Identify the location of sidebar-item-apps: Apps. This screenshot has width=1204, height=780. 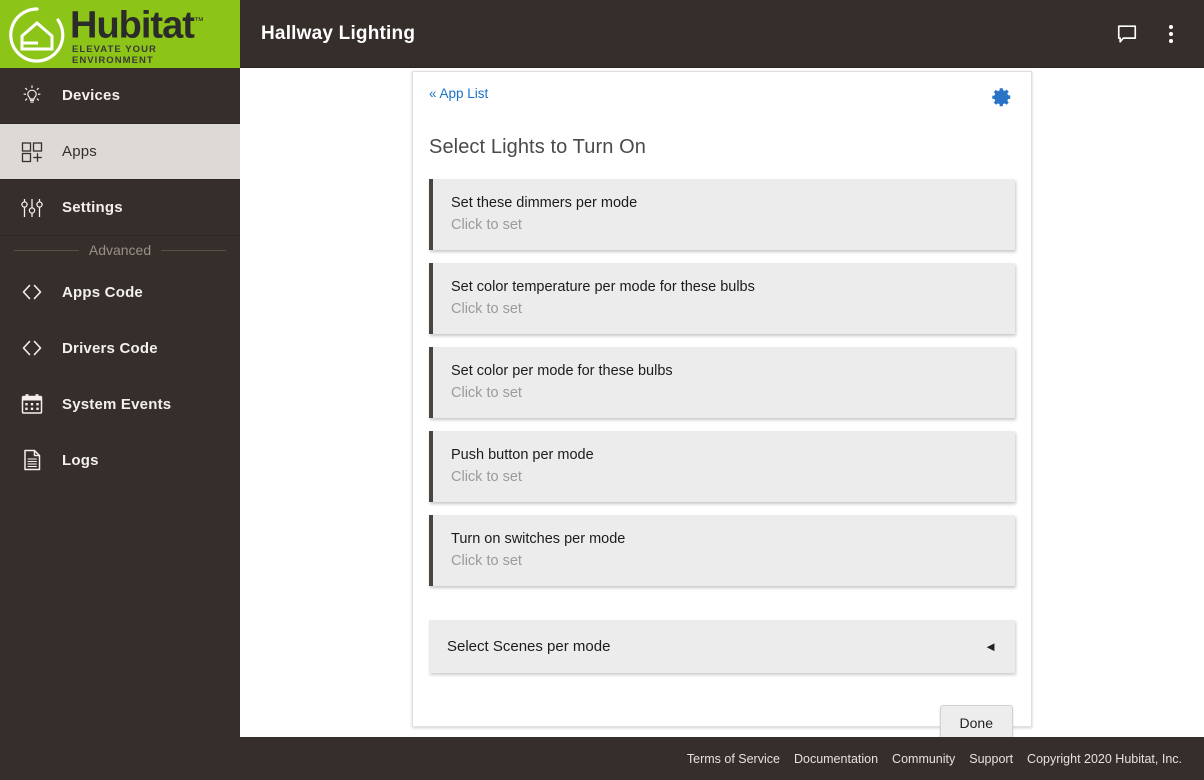
(120, 152).